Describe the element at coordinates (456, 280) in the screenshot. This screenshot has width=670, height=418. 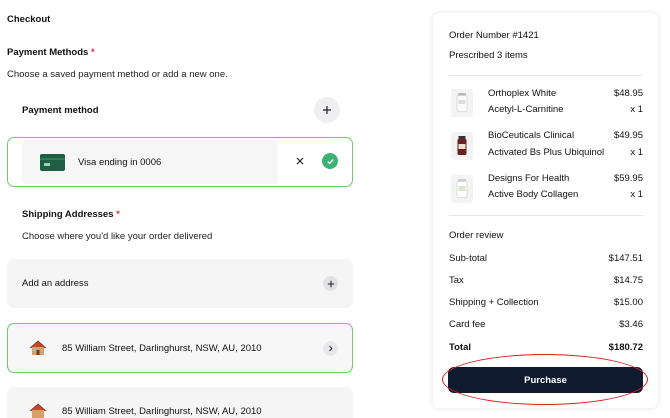
I see `tax-label: Tax` at that location.